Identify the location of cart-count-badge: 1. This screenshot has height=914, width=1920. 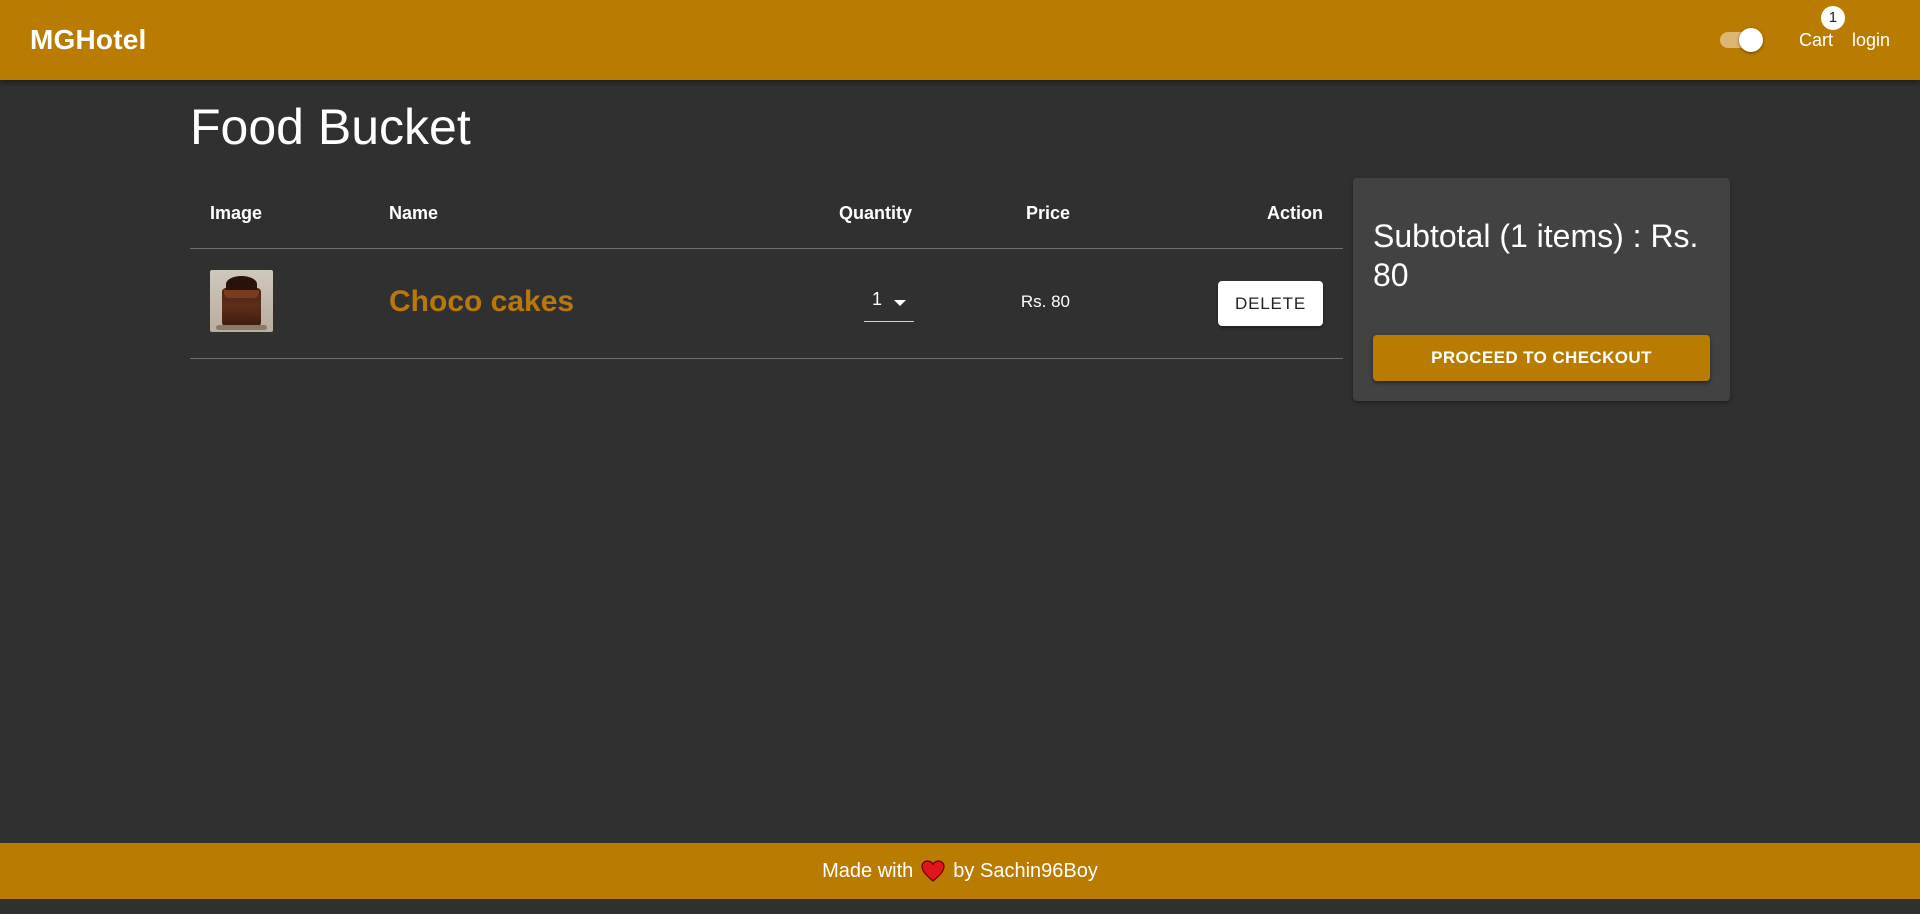
(1832, 17).